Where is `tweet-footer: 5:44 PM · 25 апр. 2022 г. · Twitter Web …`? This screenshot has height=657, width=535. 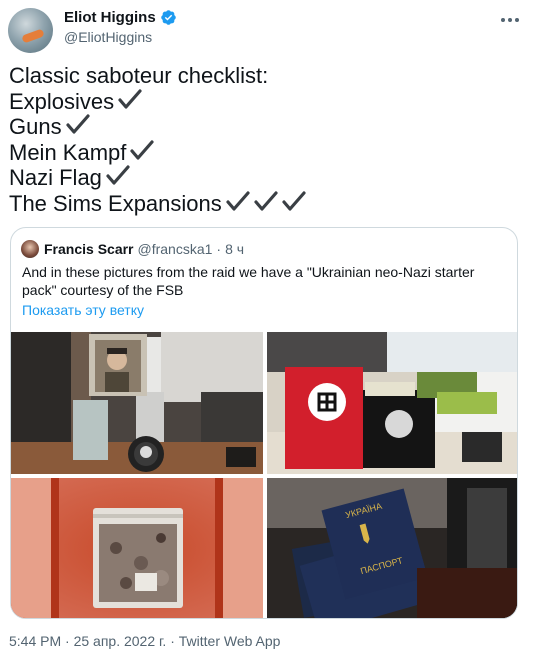
tweet-footer: 5:44 PM · 25 апр. 2022 г. · Twitter Web … is located at coordinates (144, 641).